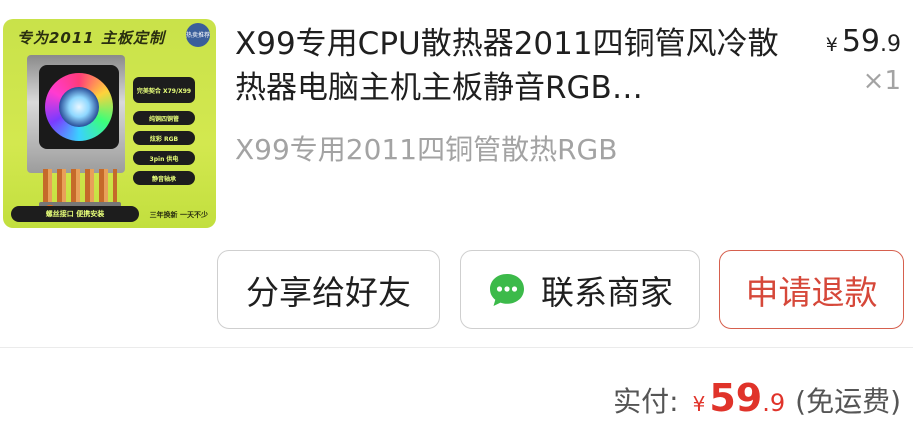 The image size is (913, 438). What do you see at coordinates (164, 90) in the screenshot?
I see `feature-tag: 完美契合 X79/X99` at bounding box center [164, 90].